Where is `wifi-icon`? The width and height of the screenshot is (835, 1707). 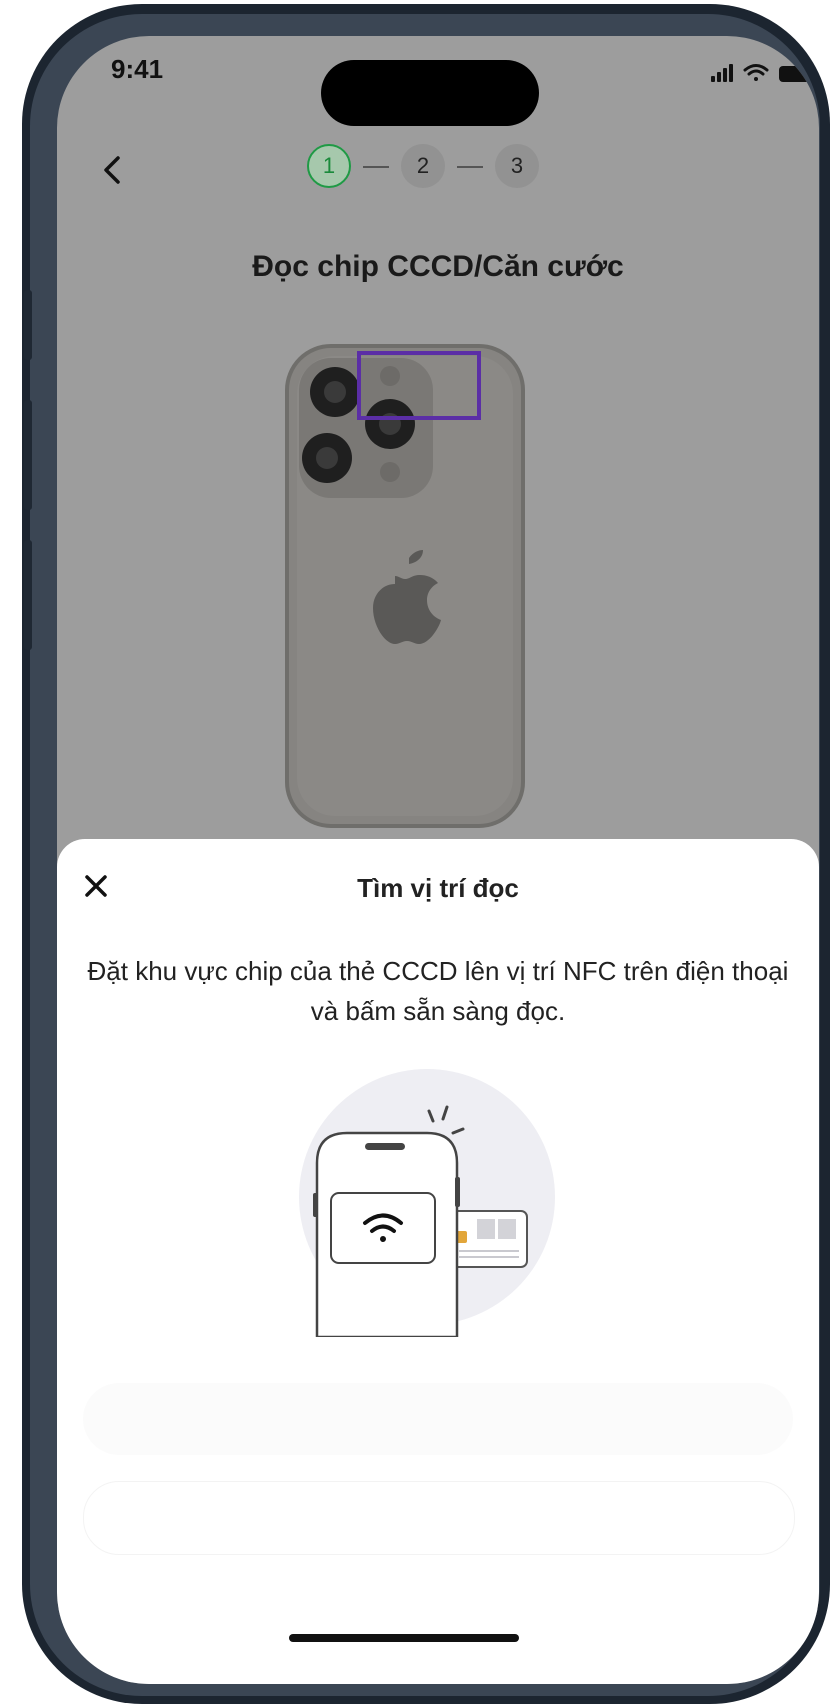
wifi-icon is located at coordinates (756, 72).